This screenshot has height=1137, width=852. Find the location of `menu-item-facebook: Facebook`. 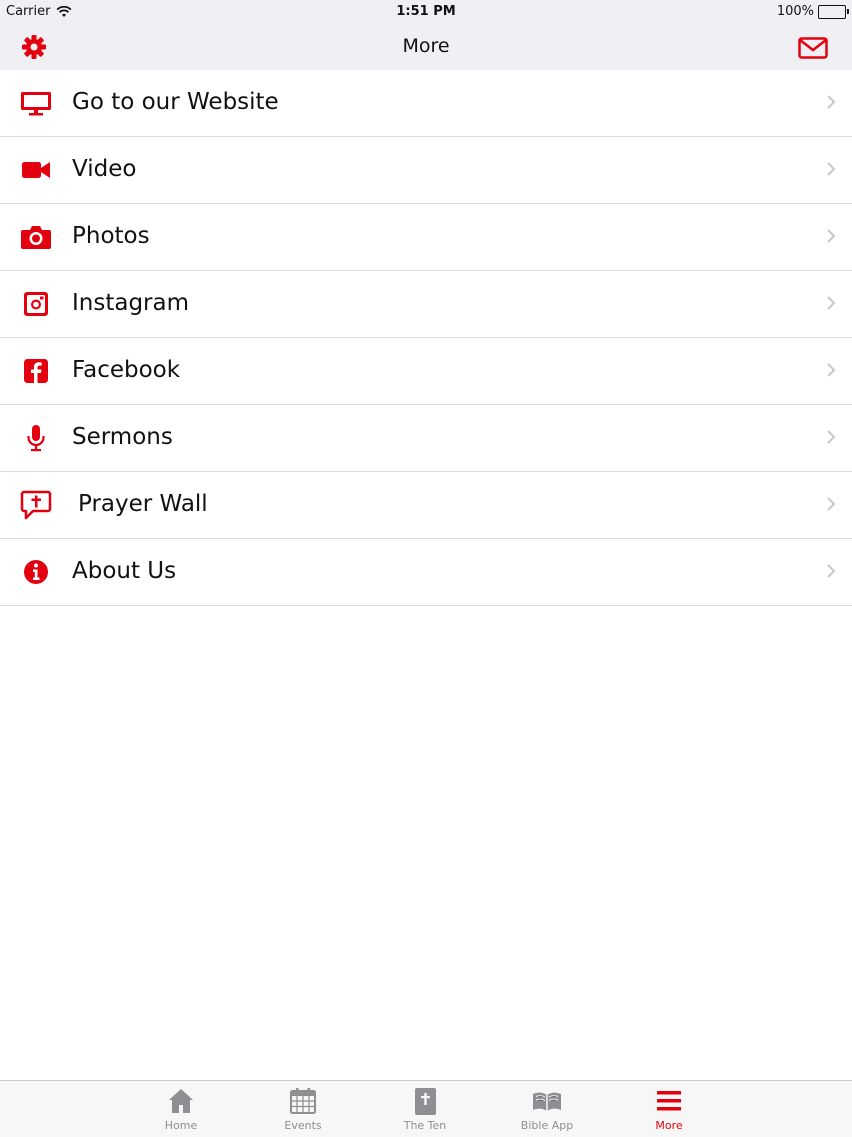

menu-item-facebook: Facebook is located at coordinates (426, 371).